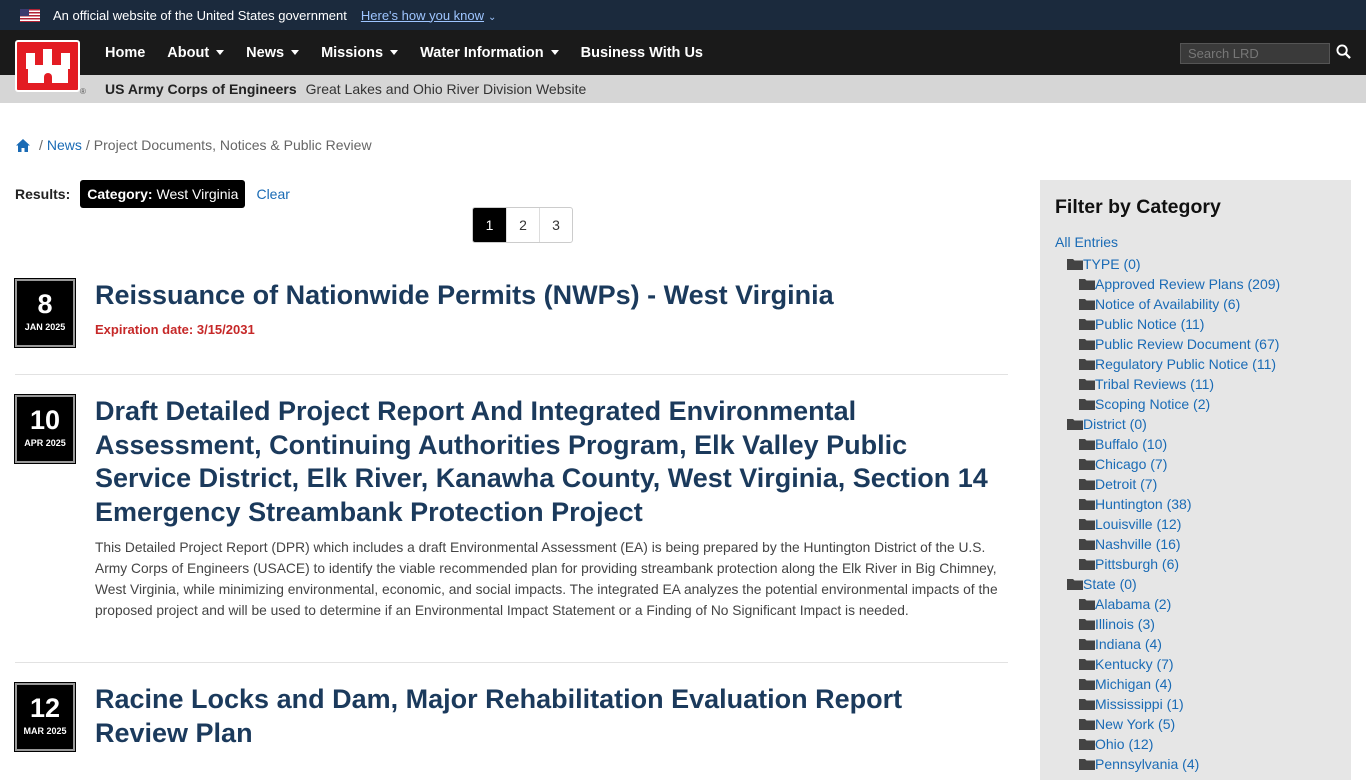  Describe the element at coordinates (1195, 684) in the screenshot. I see `category-item: Michigan (4)` at that location.